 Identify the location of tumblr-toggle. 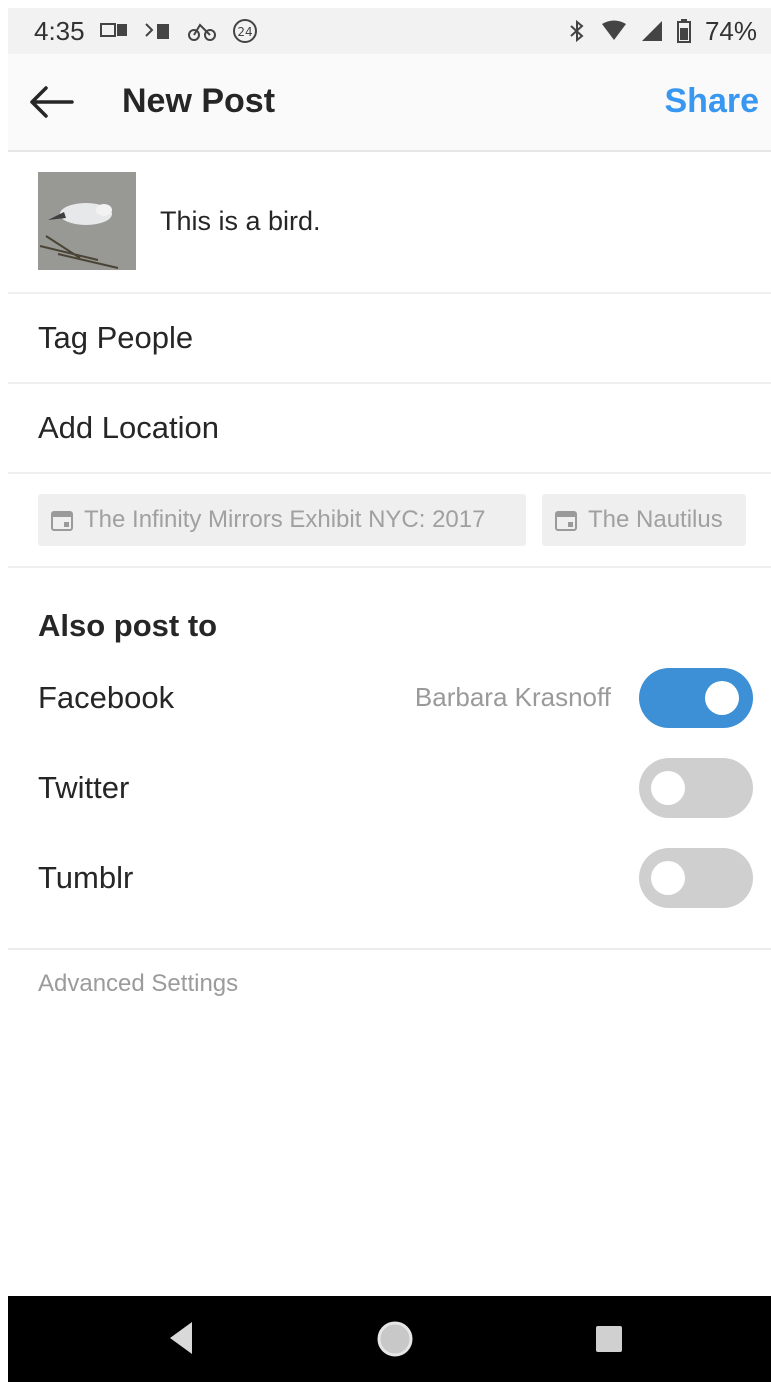
(696, 878).